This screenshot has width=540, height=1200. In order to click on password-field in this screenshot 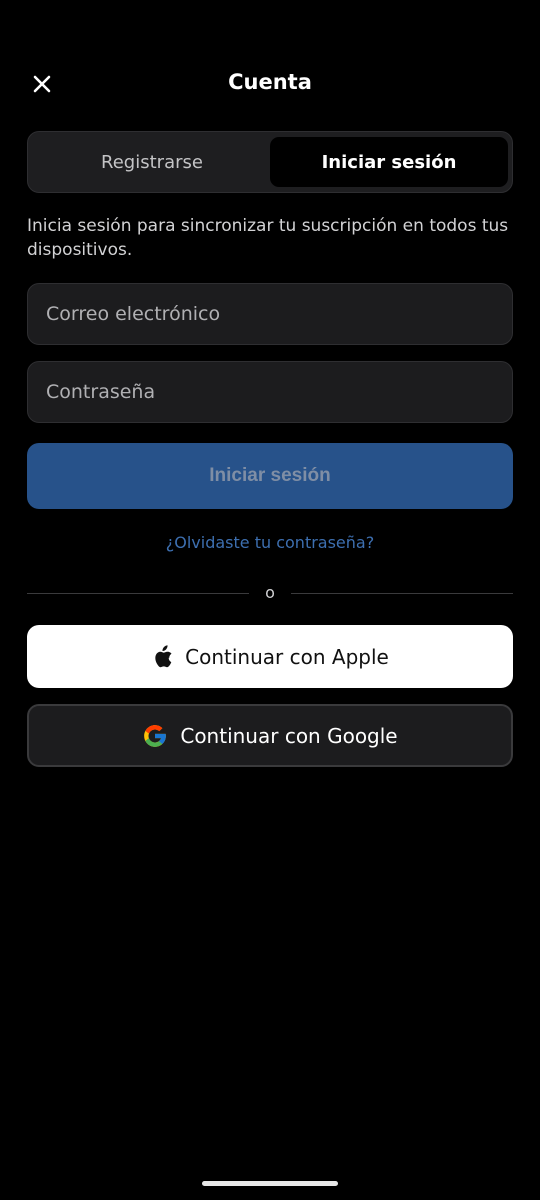, I will do `click(270, 392)`.